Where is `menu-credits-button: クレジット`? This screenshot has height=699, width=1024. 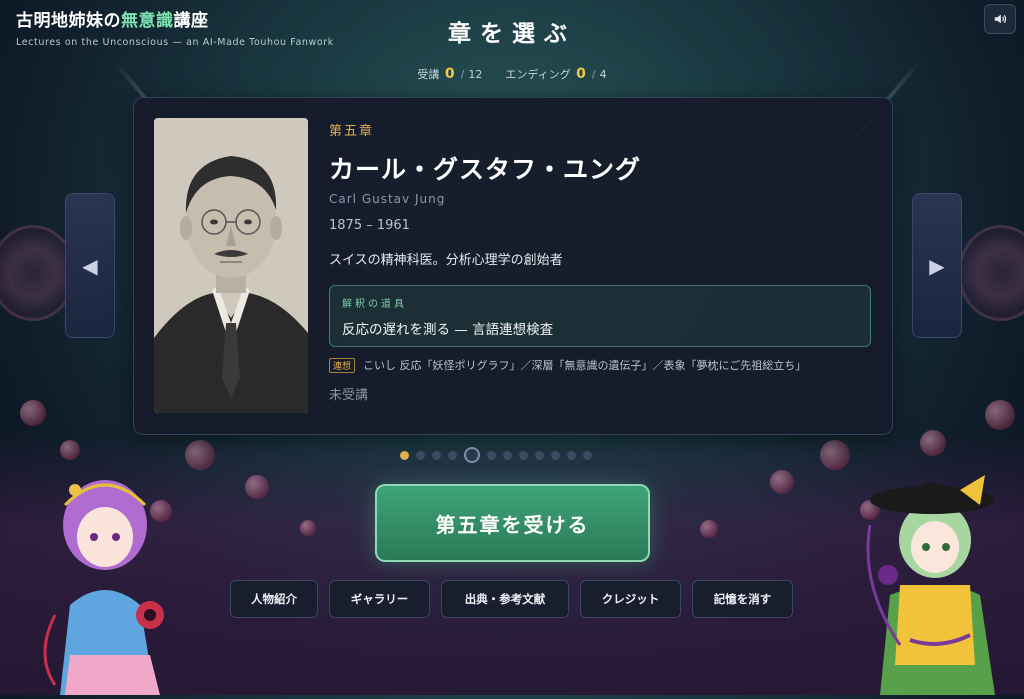 menu-credits-button: クレジット is located at coordinates (630, 599).